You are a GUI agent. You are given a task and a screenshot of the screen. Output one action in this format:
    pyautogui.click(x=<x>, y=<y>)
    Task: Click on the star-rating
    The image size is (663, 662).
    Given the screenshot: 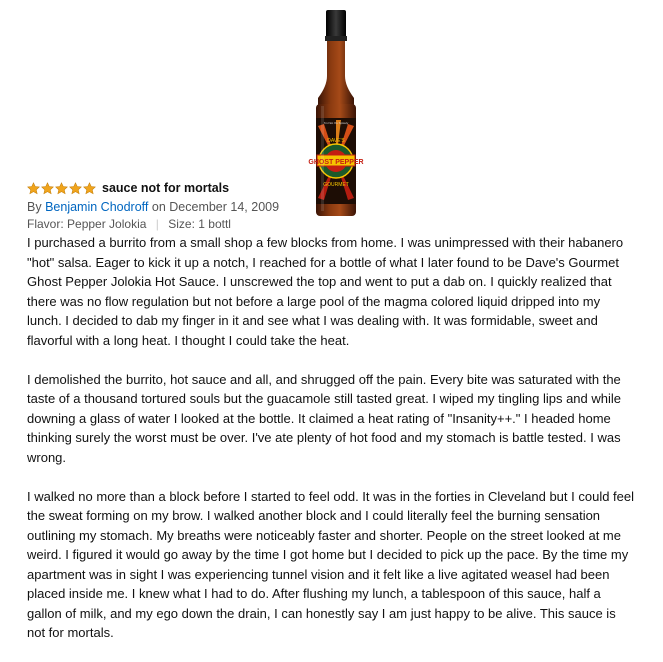 What is the action you would take?
    pyautogui.click(x=61, y=188)
    